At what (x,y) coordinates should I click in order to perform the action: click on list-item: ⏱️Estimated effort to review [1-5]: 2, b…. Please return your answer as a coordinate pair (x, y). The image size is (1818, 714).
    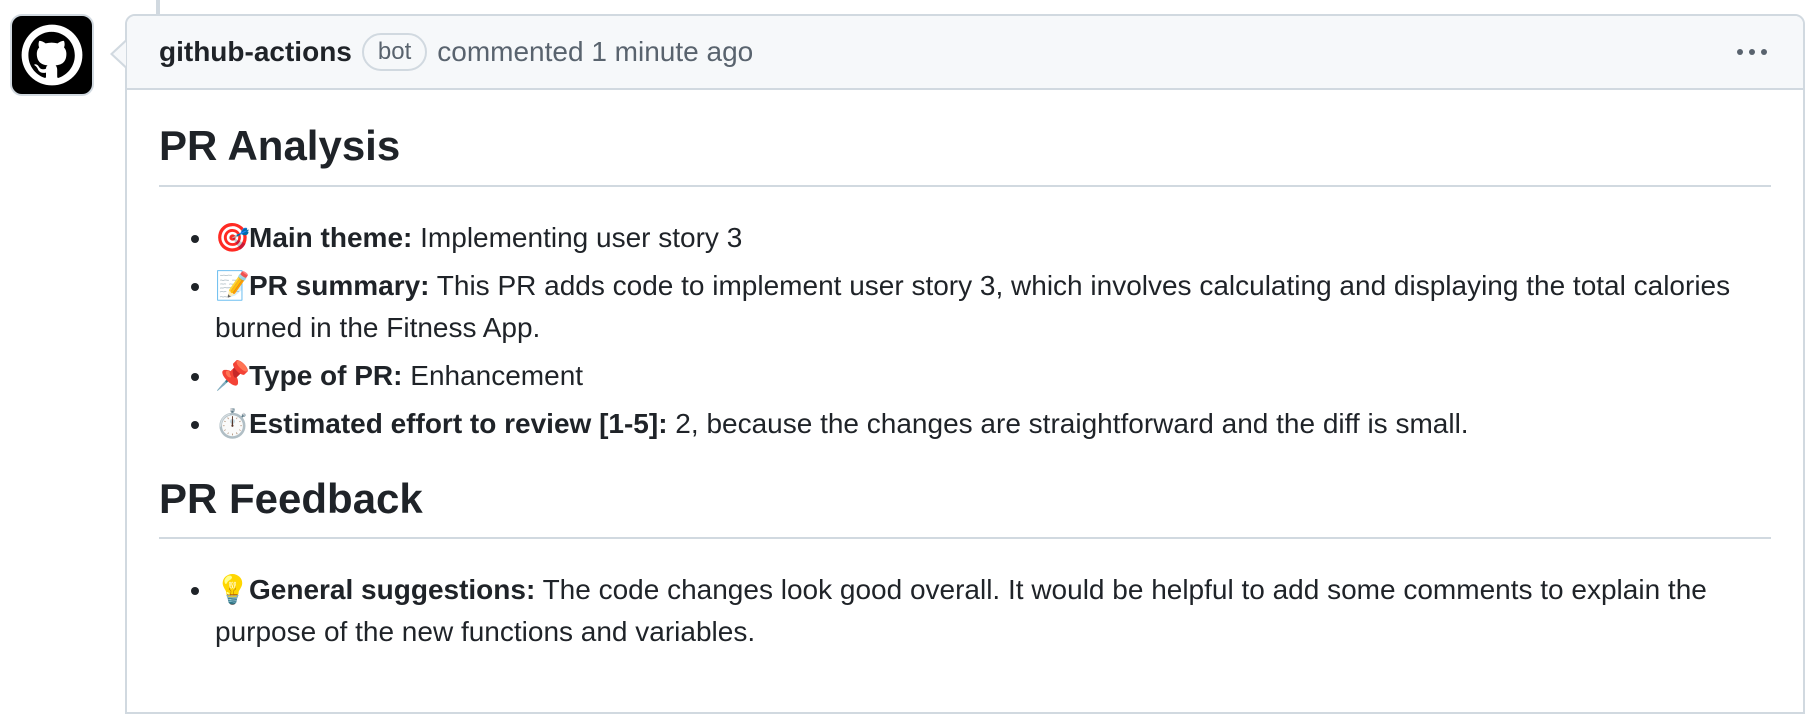
    Looking at the image, I should click on (981, 424).